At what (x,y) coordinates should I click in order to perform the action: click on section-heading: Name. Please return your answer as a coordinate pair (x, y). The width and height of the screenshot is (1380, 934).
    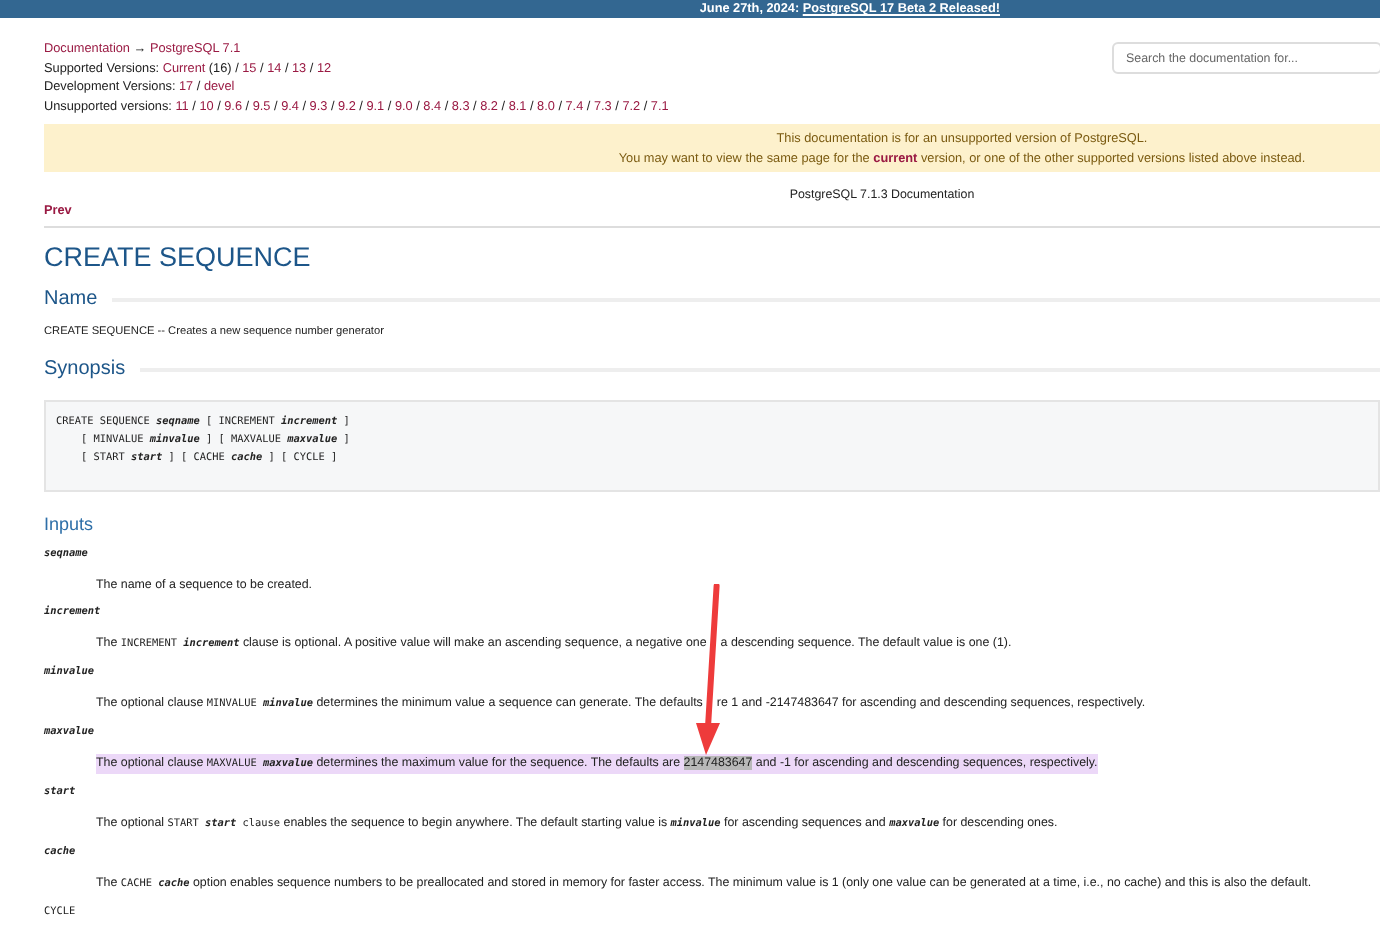
    Looking at the image, I should click on (71, 300).